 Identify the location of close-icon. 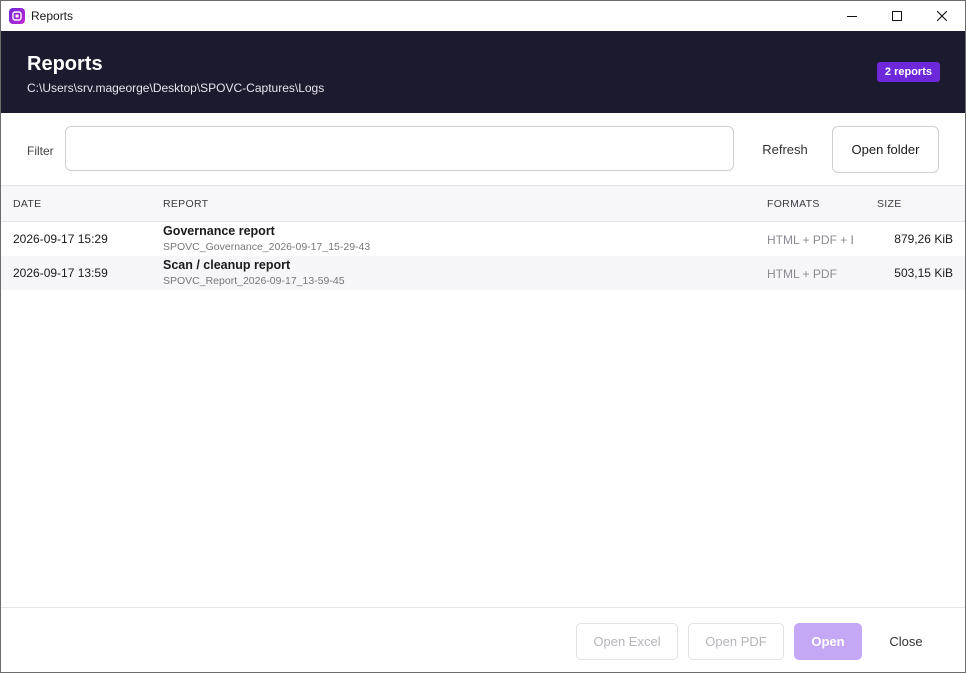
(942, 16).